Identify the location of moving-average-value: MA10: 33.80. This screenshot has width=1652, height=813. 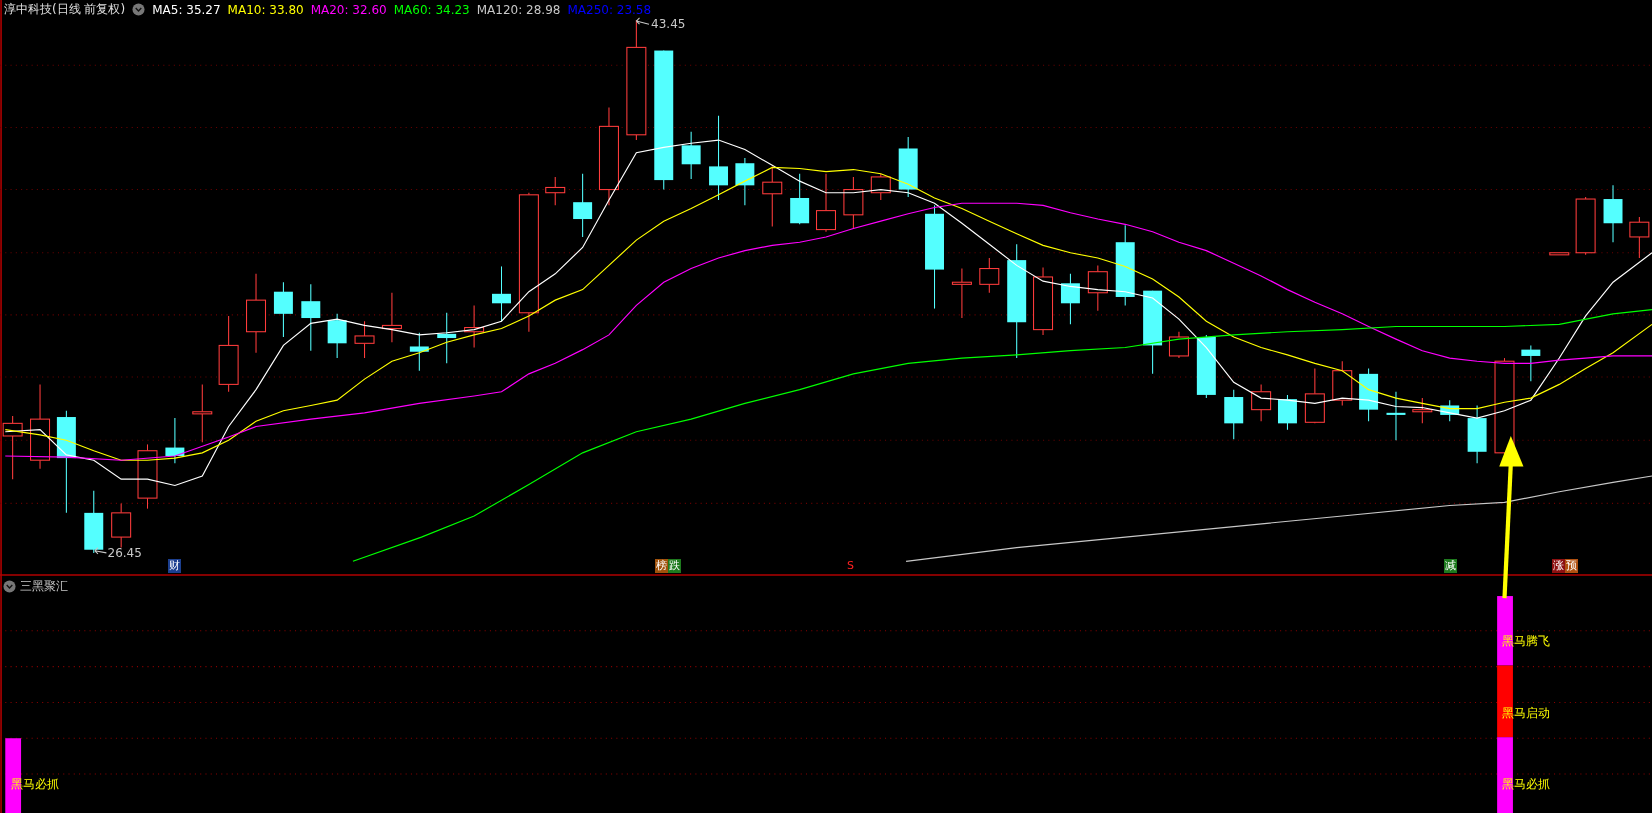
(265, 9).